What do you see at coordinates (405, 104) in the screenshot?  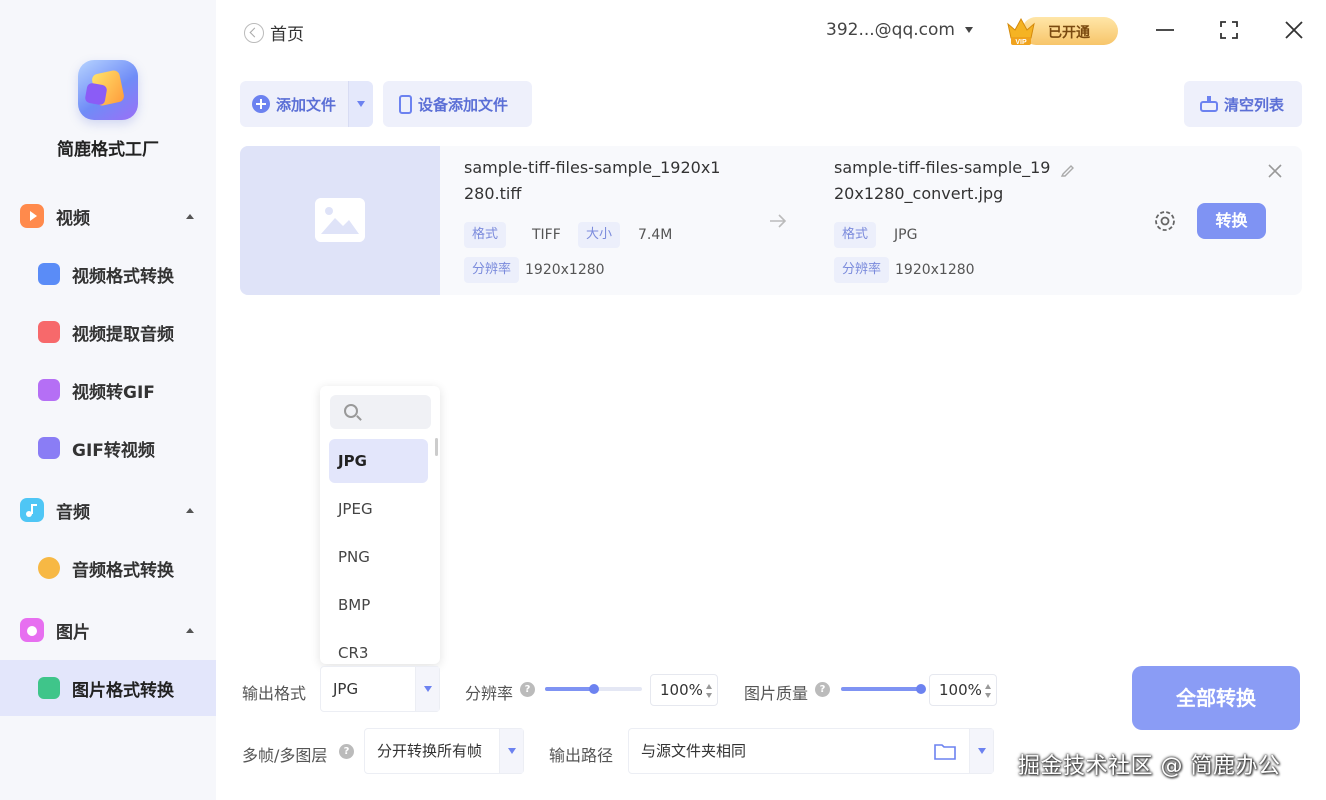 I see `phone-icon` at bounding box center [405, 104].